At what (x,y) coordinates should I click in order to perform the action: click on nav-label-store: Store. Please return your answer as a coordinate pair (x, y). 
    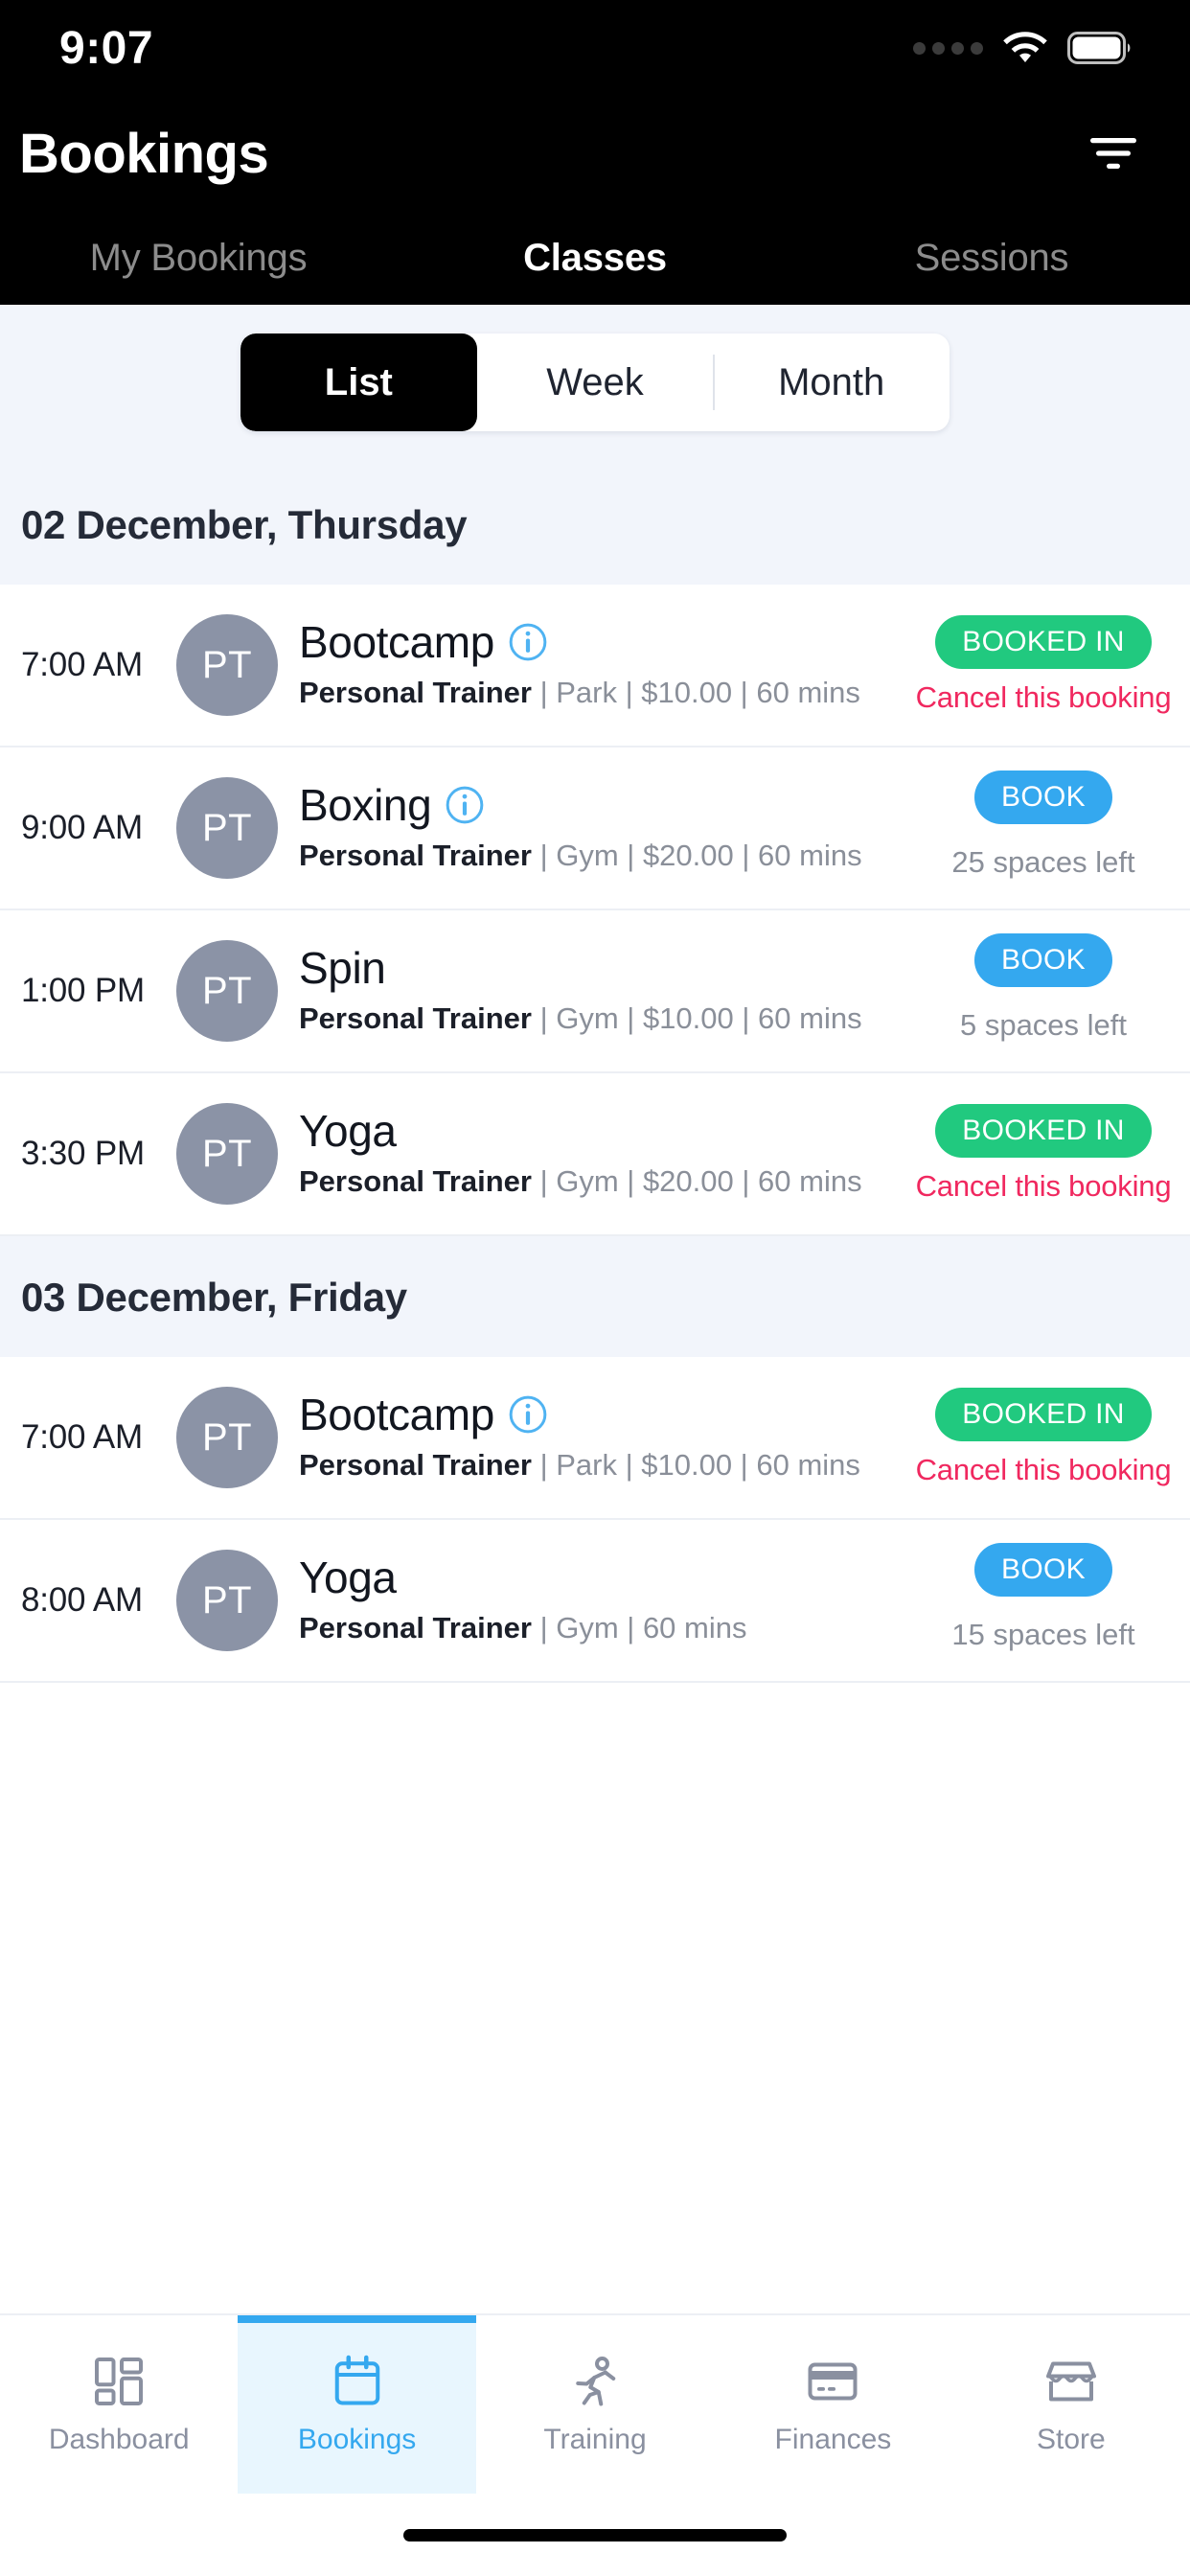
    Looking at the image, I should click on (1071, 2439).